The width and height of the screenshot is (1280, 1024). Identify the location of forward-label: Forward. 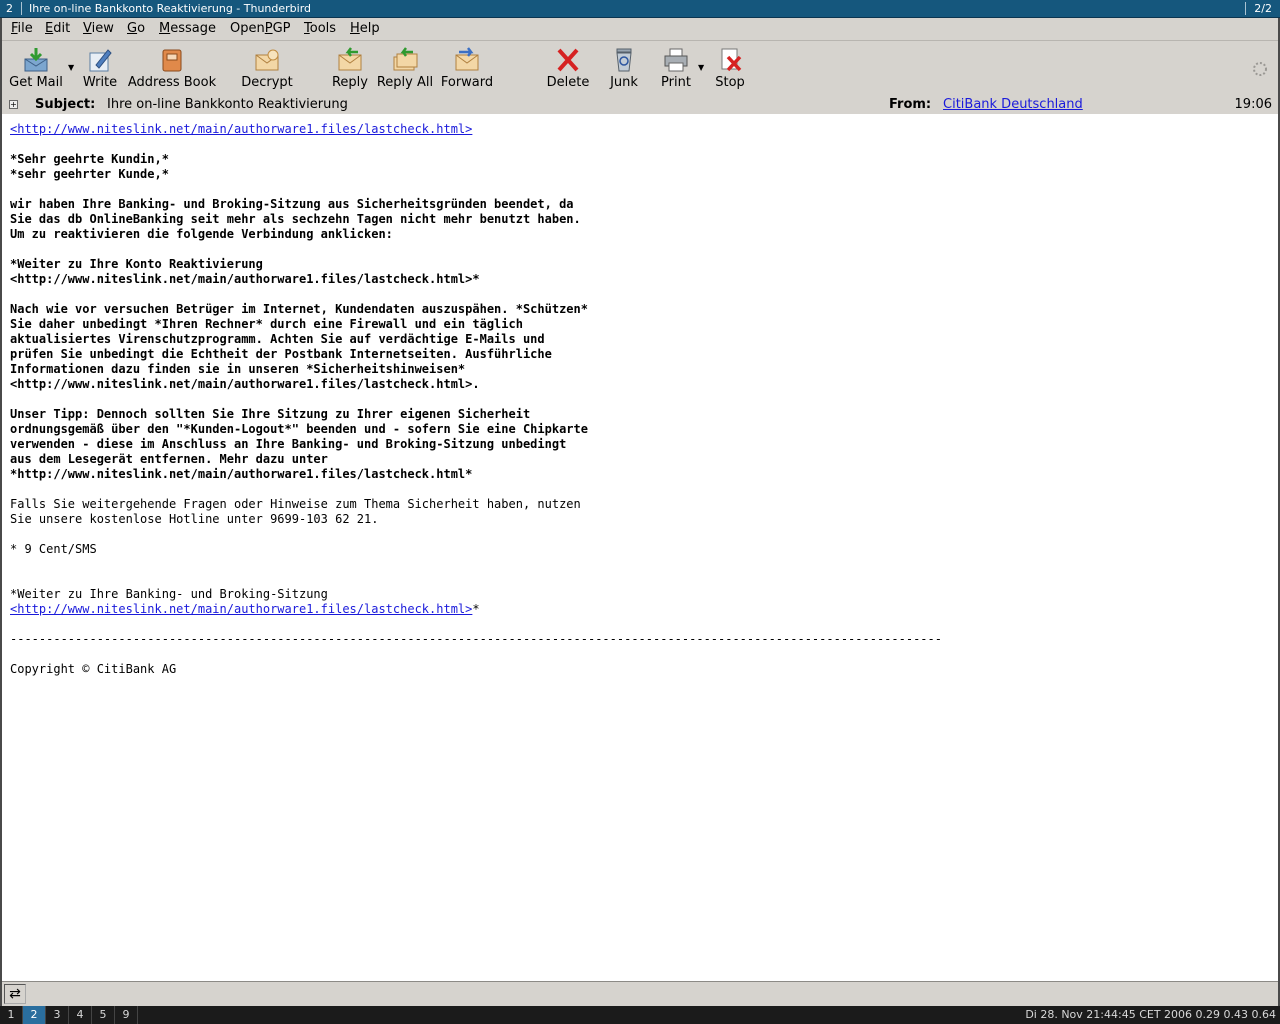
(467, 82).